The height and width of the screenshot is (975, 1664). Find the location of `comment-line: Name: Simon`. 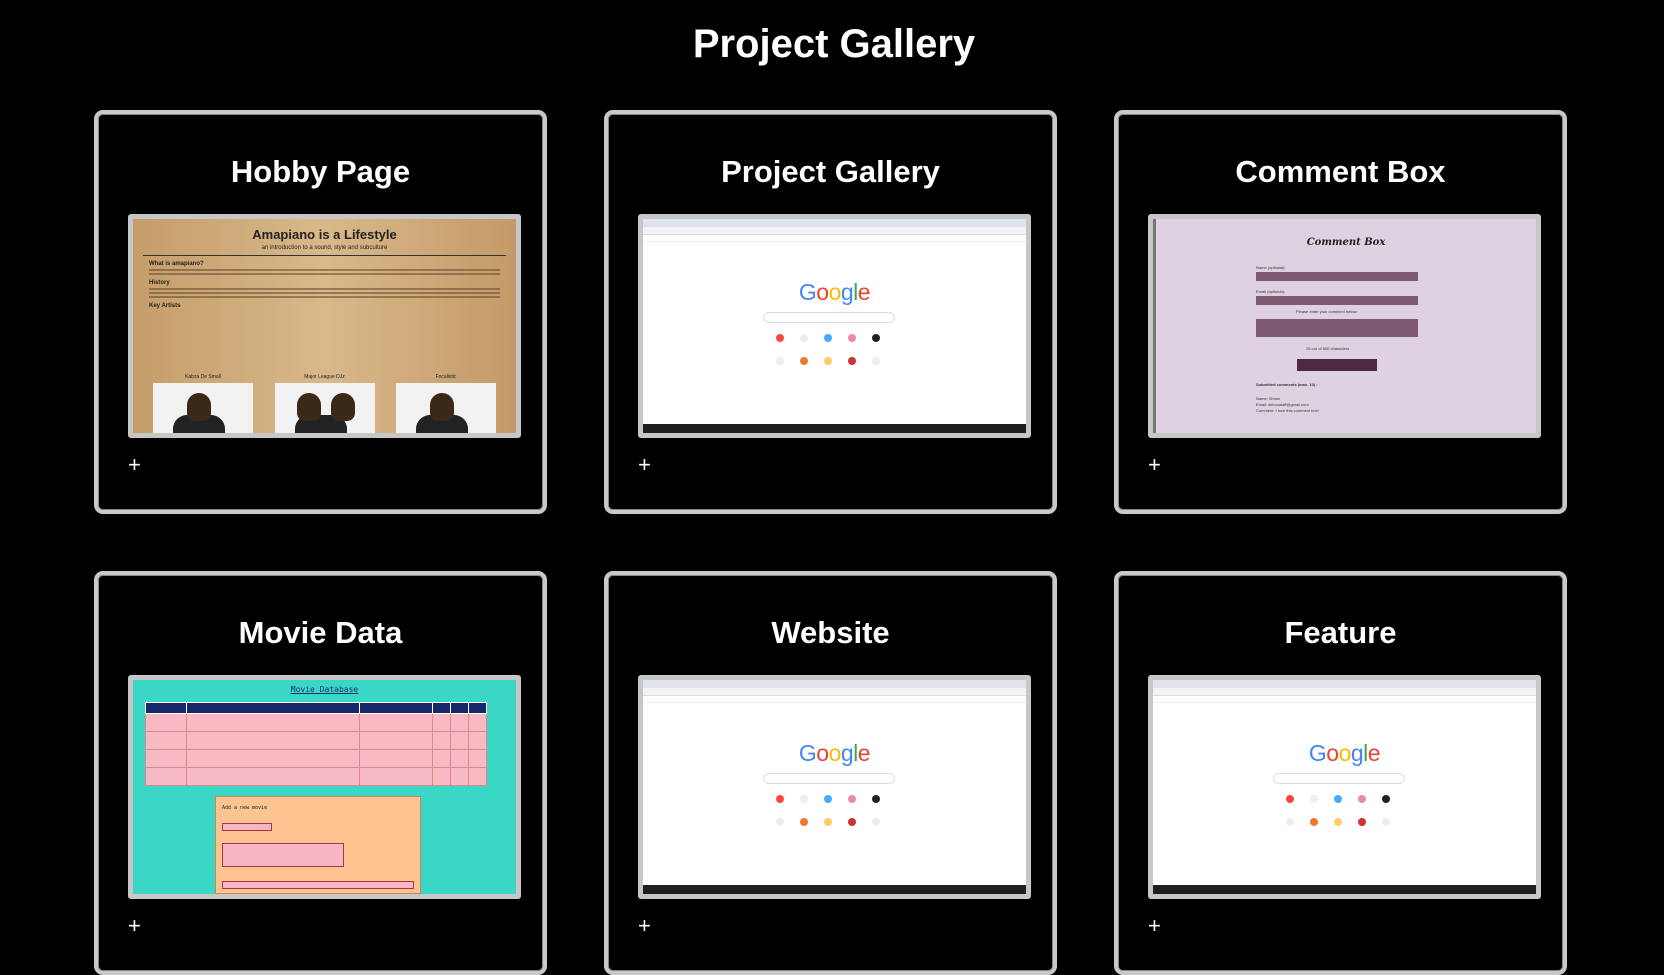

comment-line: Name: Simon is located at coordinates (1268, 398).